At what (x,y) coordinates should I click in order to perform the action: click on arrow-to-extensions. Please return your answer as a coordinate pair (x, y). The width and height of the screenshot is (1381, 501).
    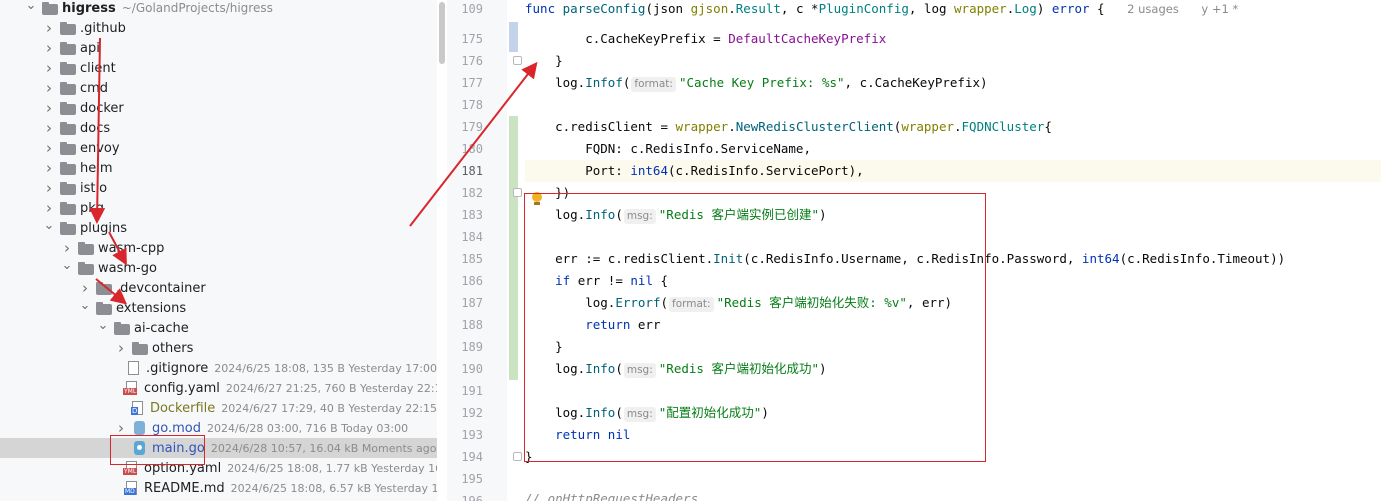
    Looking at the image, I should click on (111, 291).